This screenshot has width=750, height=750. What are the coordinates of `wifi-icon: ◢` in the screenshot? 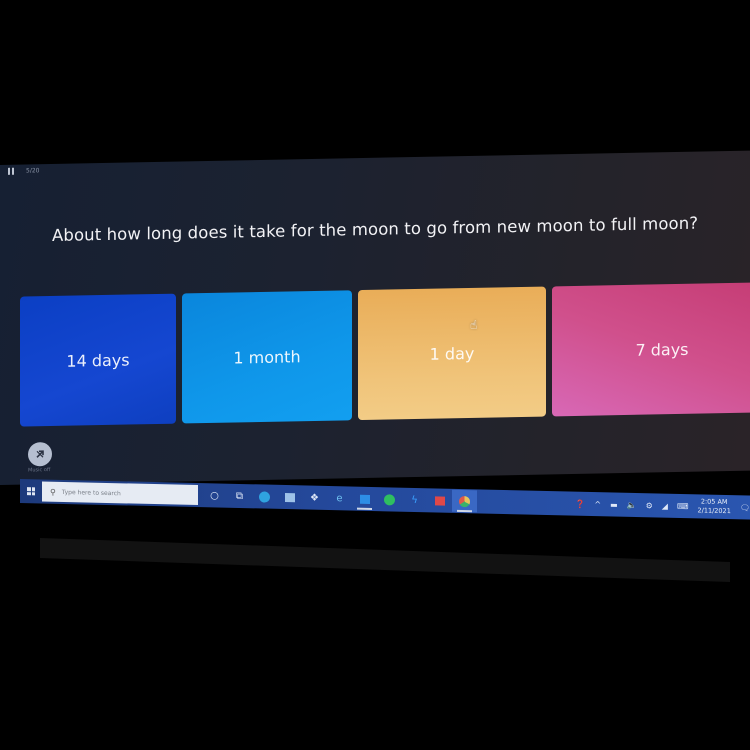 It's located at (665, 505).